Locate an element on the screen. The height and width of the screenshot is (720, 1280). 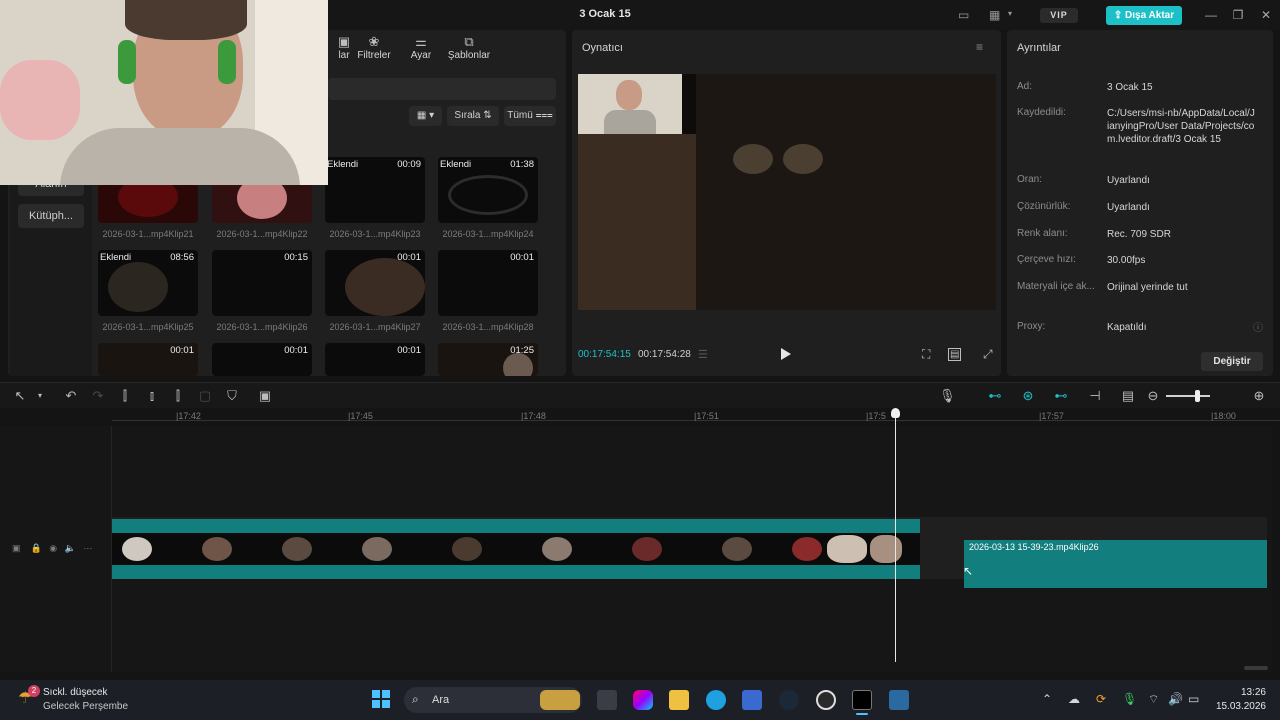
playhead-handle is located at coordinates (895, 413).